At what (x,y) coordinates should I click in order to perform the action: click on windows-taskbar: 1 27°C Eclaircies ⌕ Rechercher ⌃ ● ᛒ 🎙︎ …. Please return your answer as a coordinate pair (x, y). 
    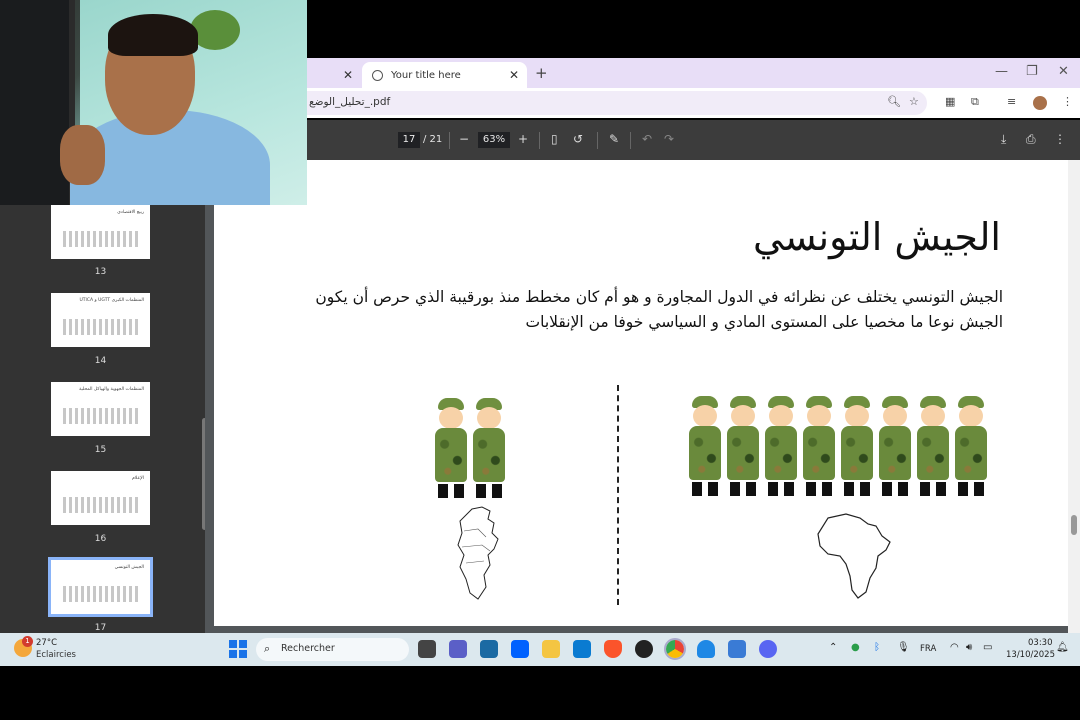
    Looking at the image, I should click on (540, 649).